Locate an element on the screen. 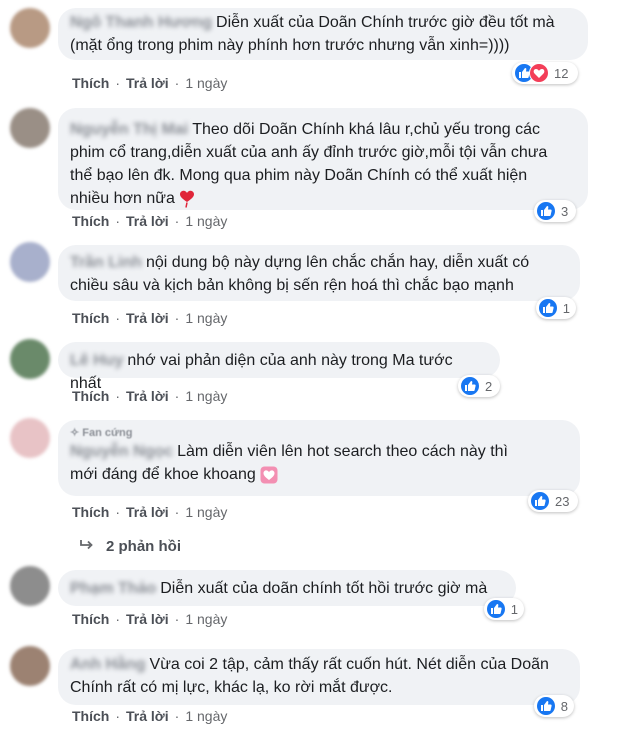 Image resolution: width=620 pixels, height=731 pixels. reply-arrow-icon is located at coordinates (87, 547).